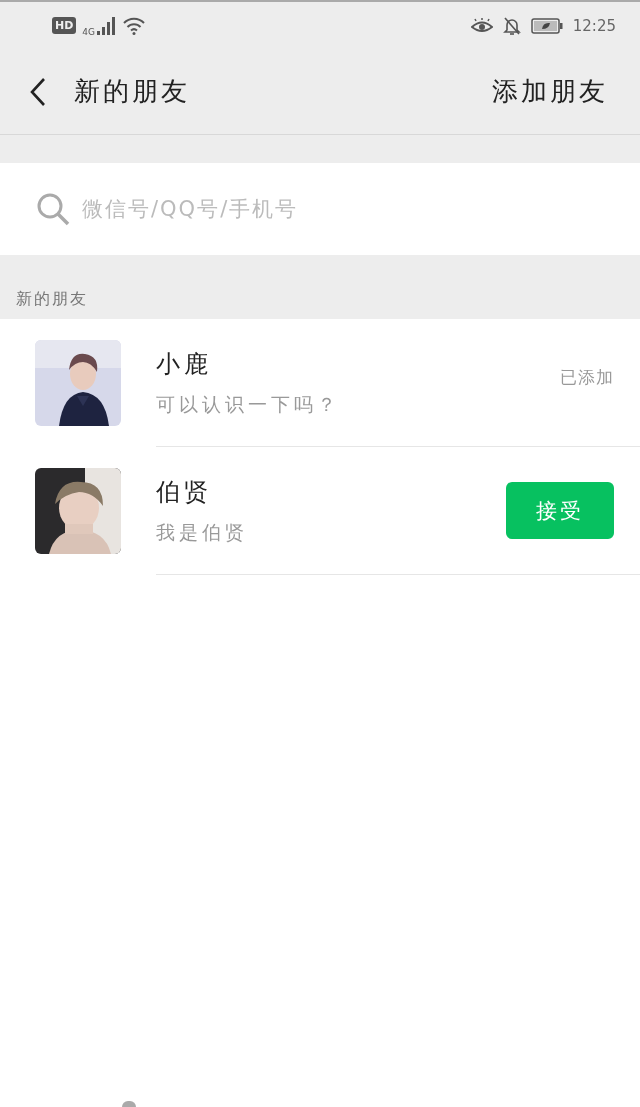 Image resolution: width=640 pixels, height=1107 pixels. I want to click on signal-icon, so click(107, 25).